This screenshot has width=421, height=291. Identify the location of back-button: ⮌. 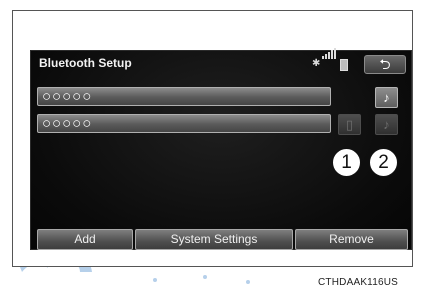
(385, 64).